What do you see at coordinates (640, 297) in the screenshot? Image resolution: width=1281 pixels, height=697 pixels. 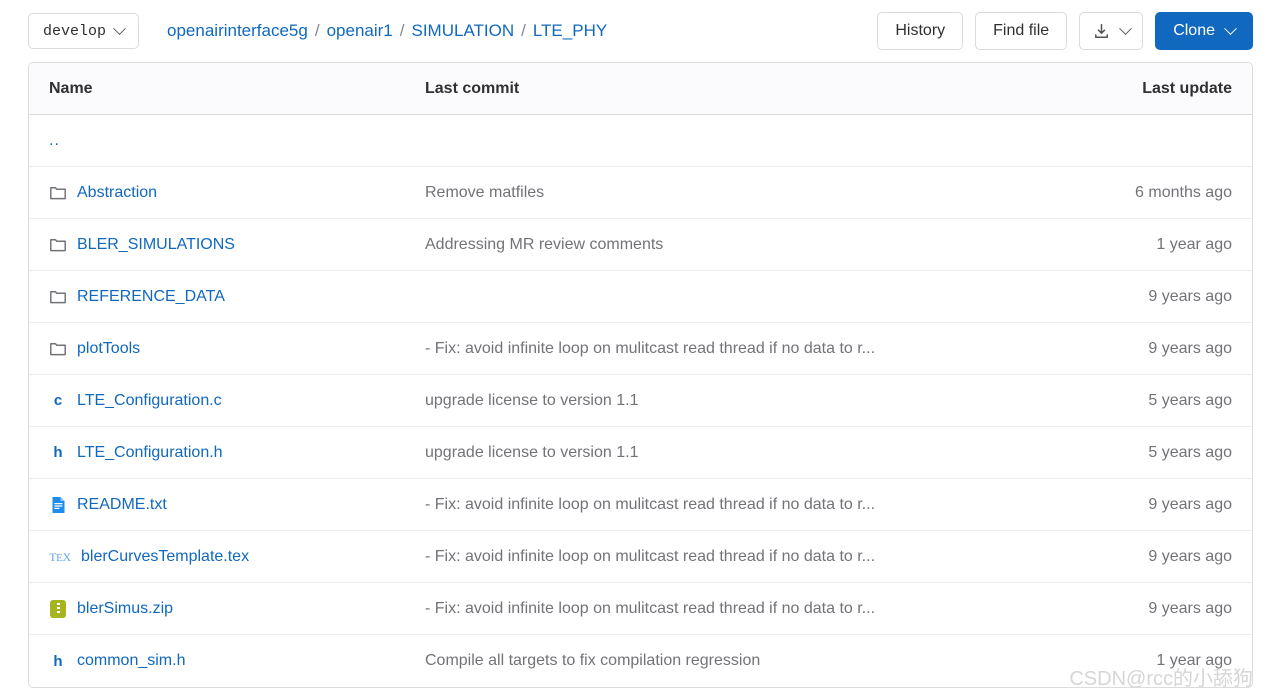 I see `table-row: REFERENCE_DATA 9 years ago` at bounding box center [640, 297].